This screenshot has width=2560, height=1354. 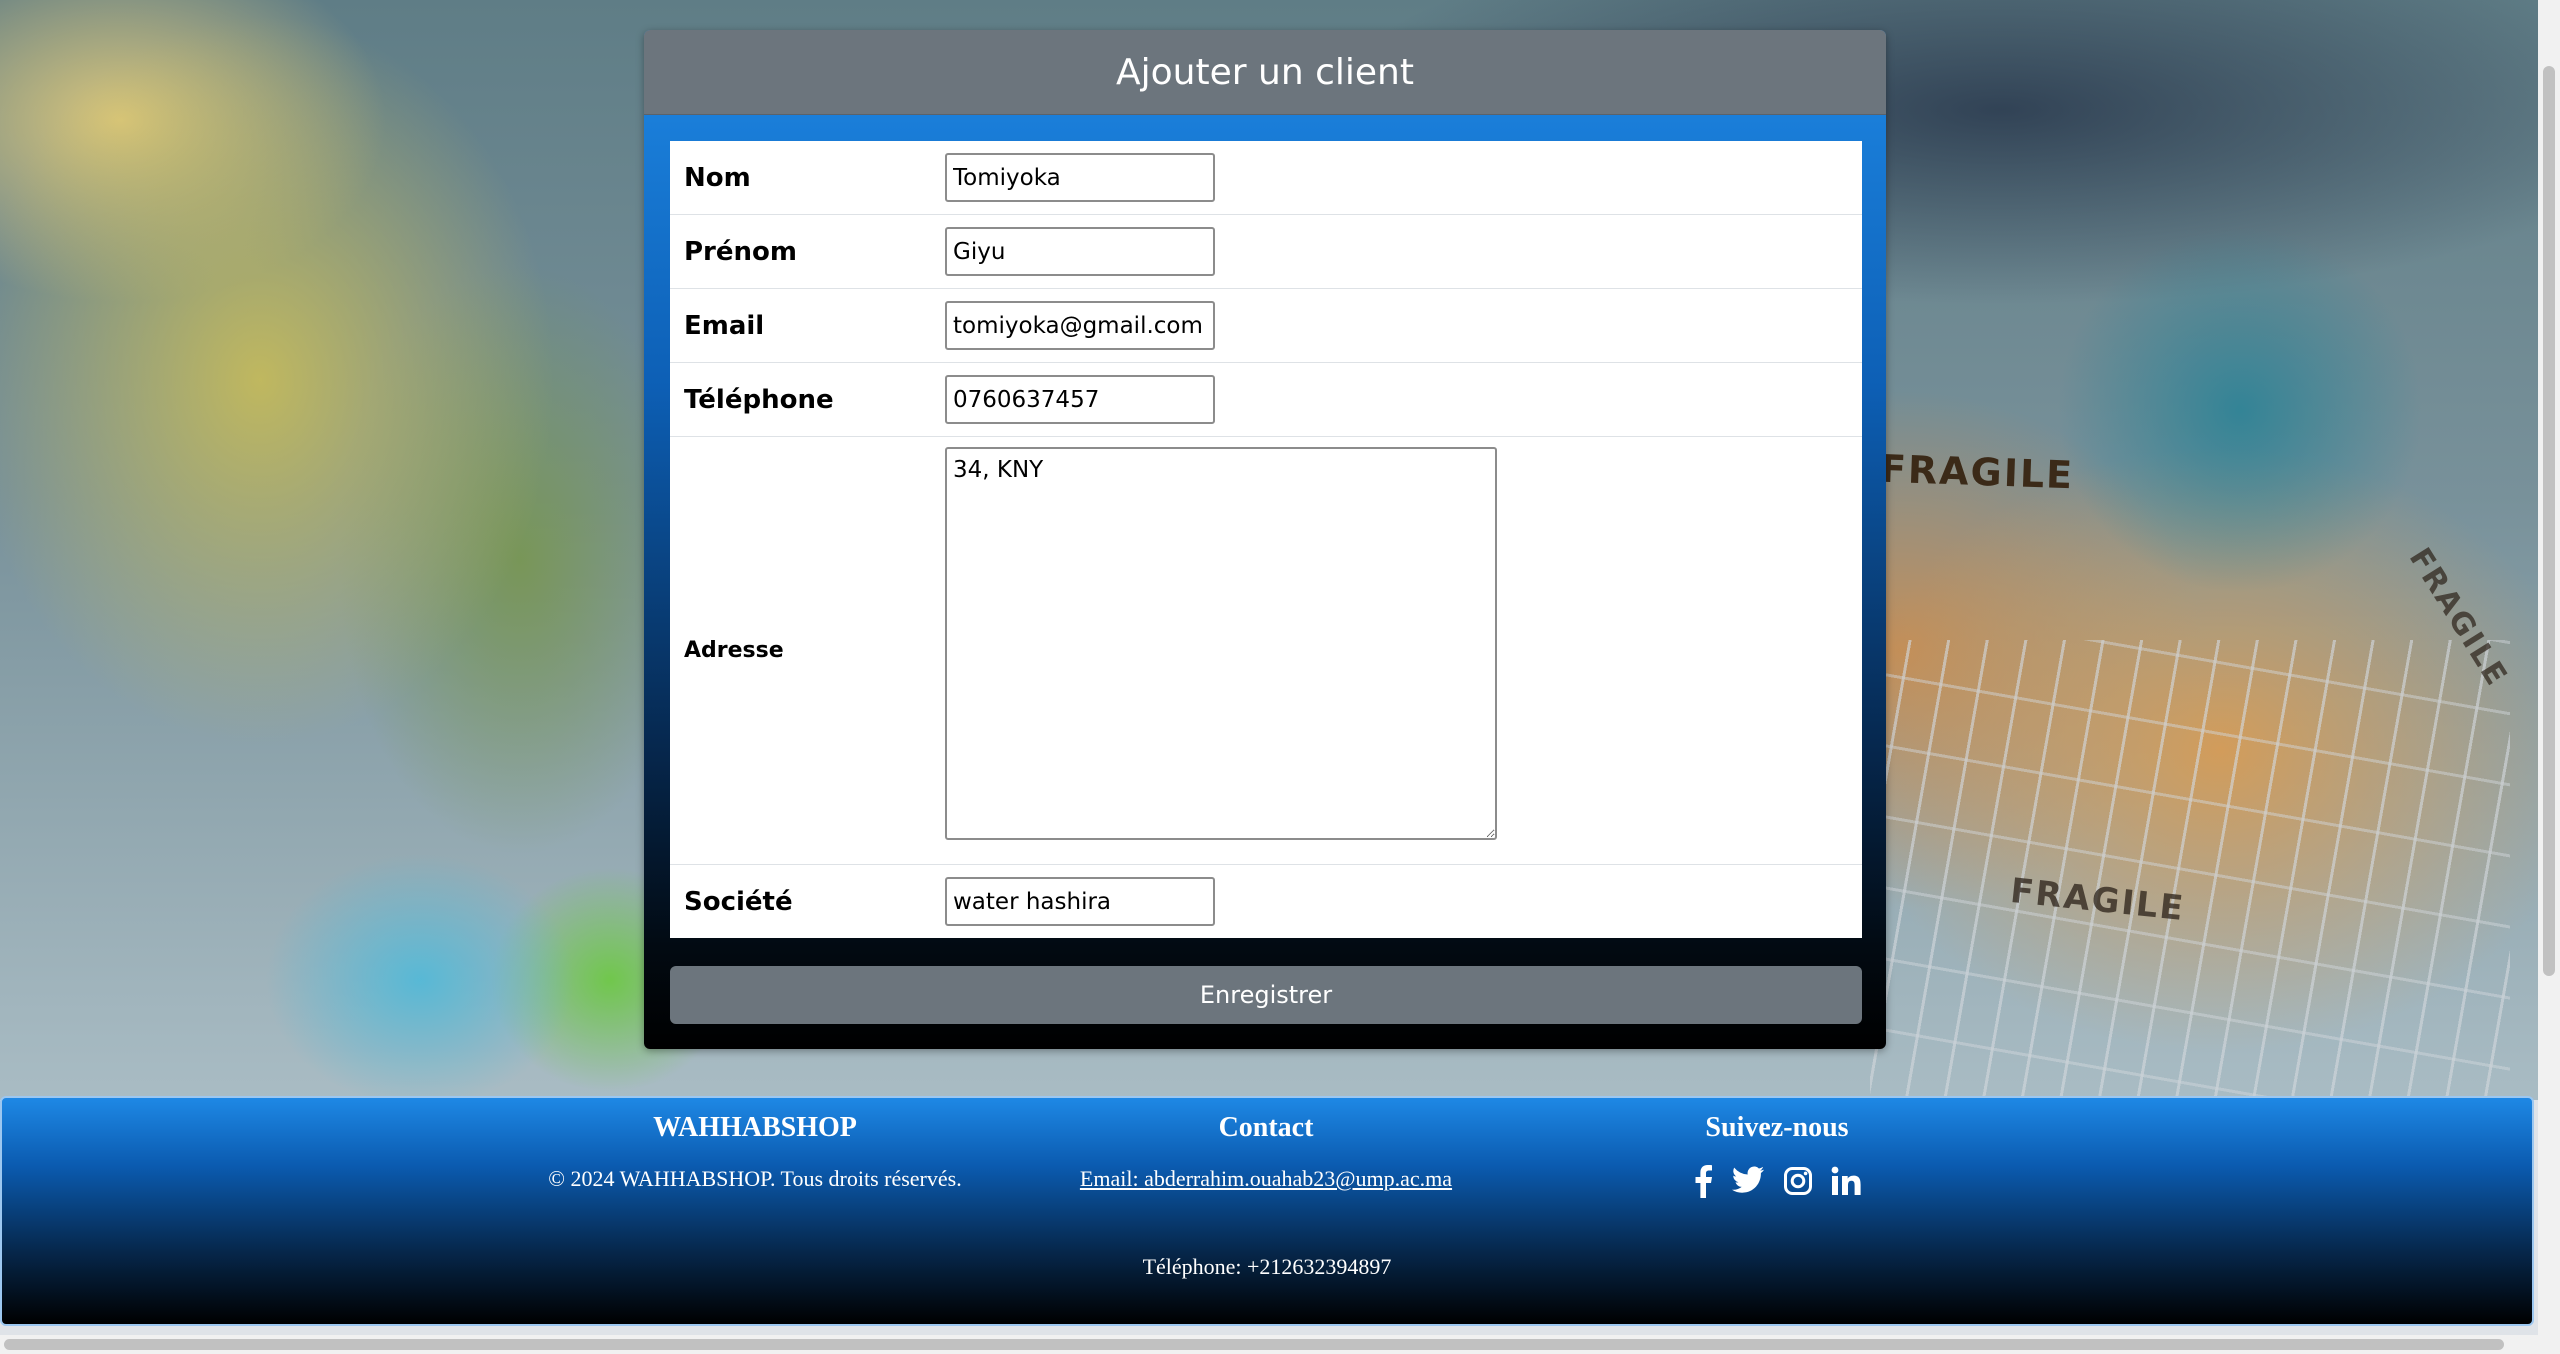 What do you see at coordinates (1777, 1155) in the screenshot?
I see `footer-follow-column: Suivez-nous` at bounding box center [1777, 1155].